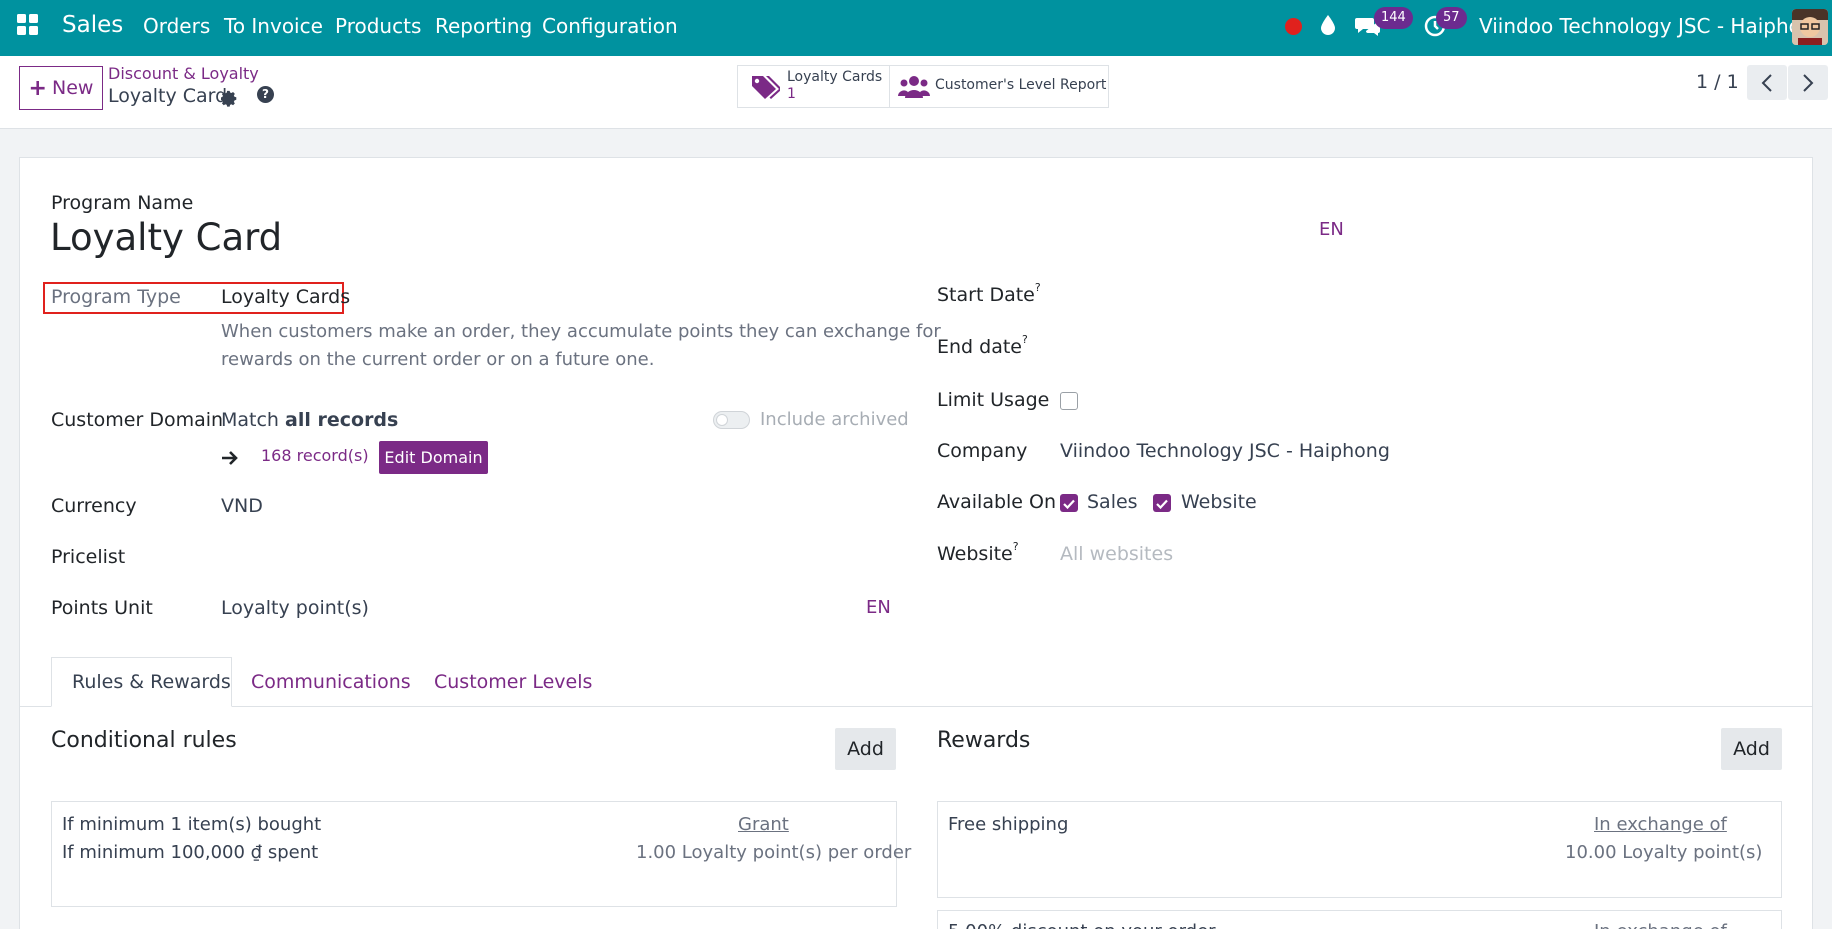 The width and height of the screenshot is (1832, 929). Describe the element at coordinates (265, 94) in the screenshot. I see `help-icon: ?` at that location.